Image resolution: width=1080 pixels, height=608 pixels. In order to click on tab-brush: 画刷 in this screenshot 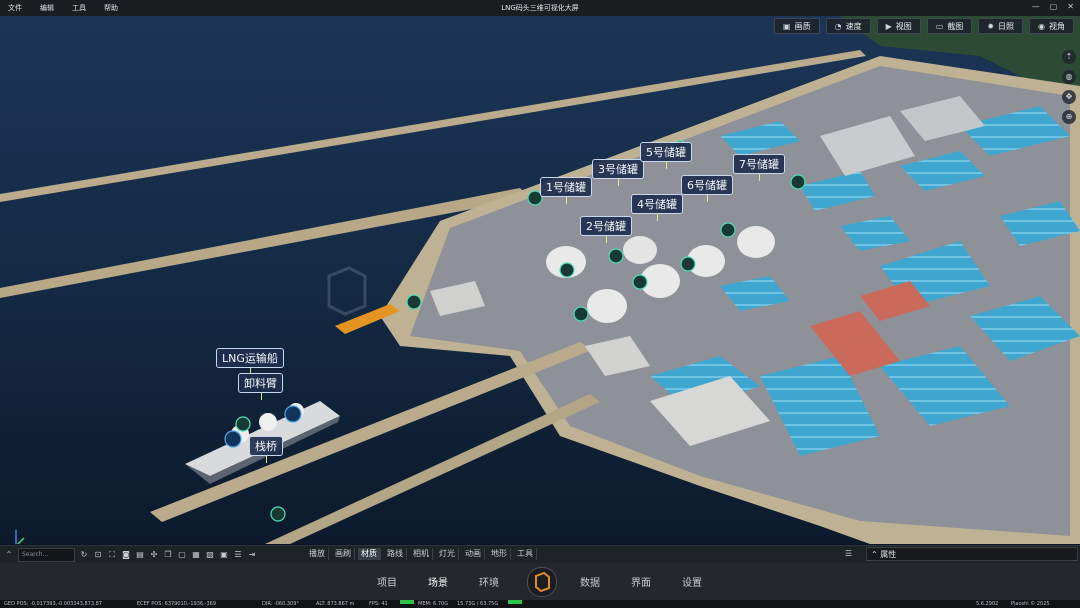, I will do `click(343, 554)`.